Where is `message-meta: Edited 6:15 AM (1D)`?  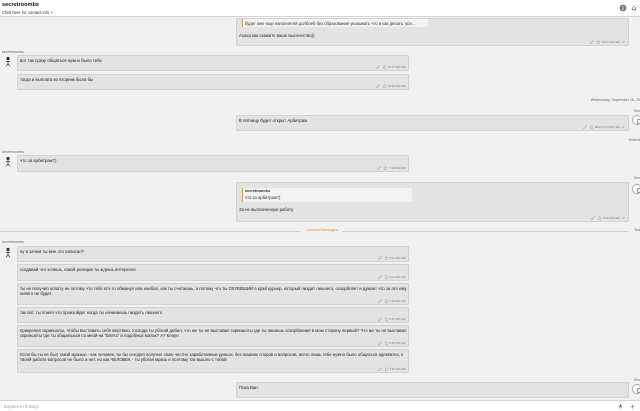 message-meta: Edited 6:15 AM (1D) is located at coordinates (604, 127).